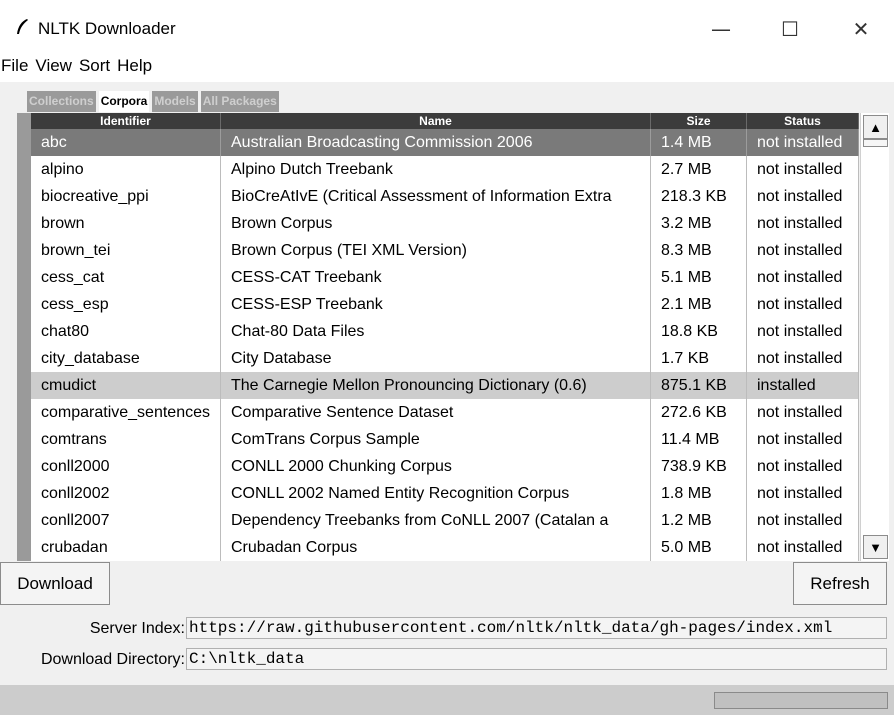 This screenshot has width=894, height=715. Describe the element at coordinates (22, 26) in the screenshot. I see `feather-icon` at that location.